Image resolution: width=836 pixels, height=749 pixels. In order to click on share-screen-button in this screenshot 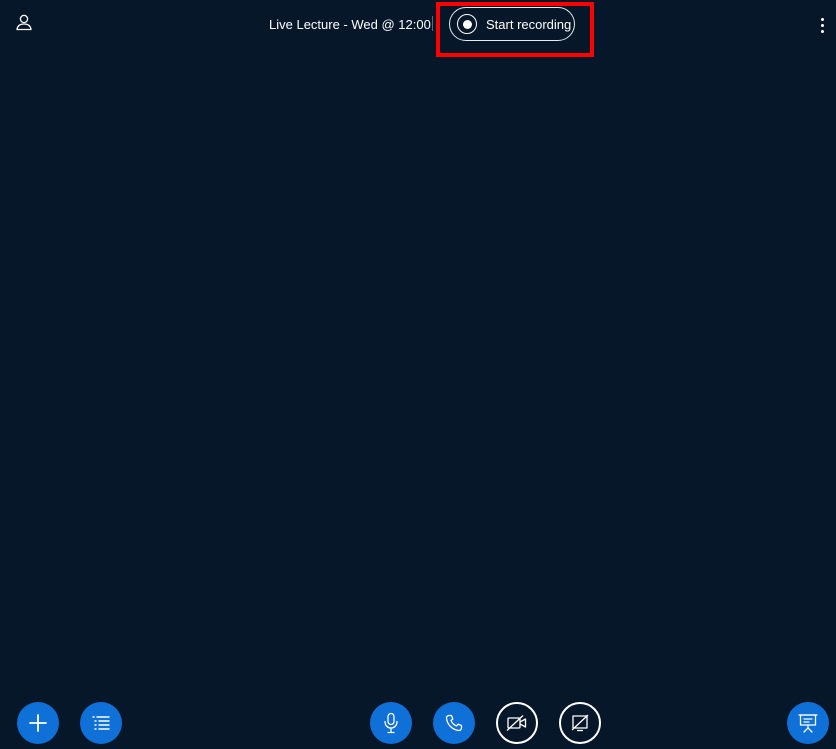, I will do `click(580, 723)`.